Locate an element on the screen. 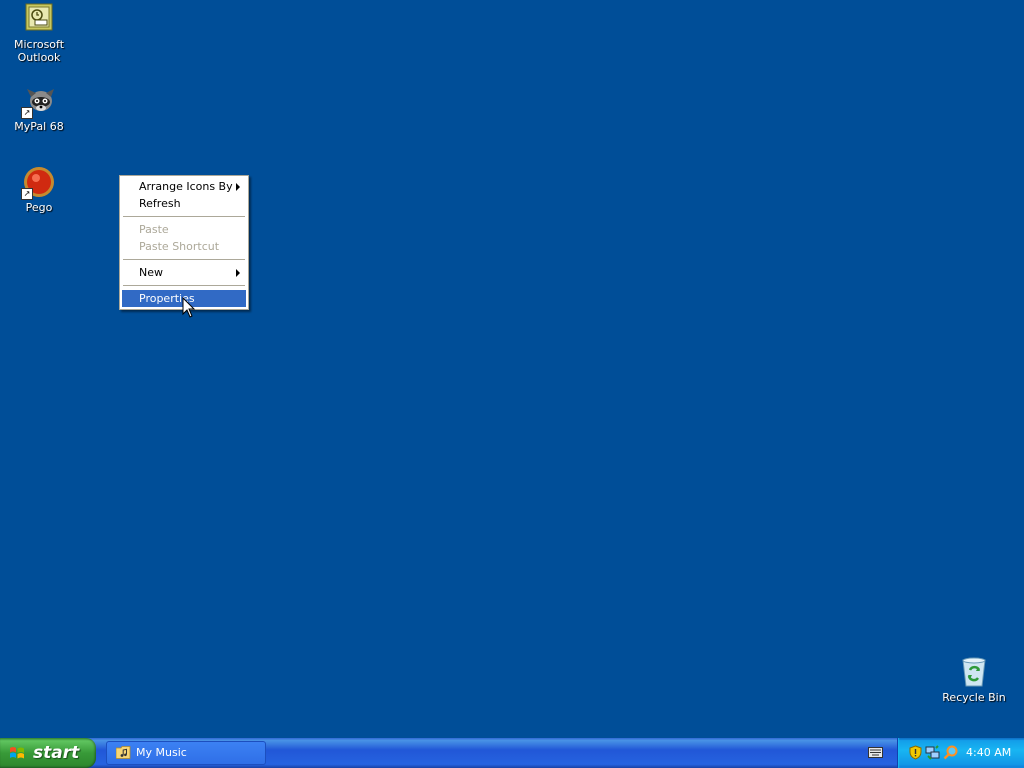 This screenshot has height=768, width=1024. menu-item-new: New is located at coordinates (184, 272).